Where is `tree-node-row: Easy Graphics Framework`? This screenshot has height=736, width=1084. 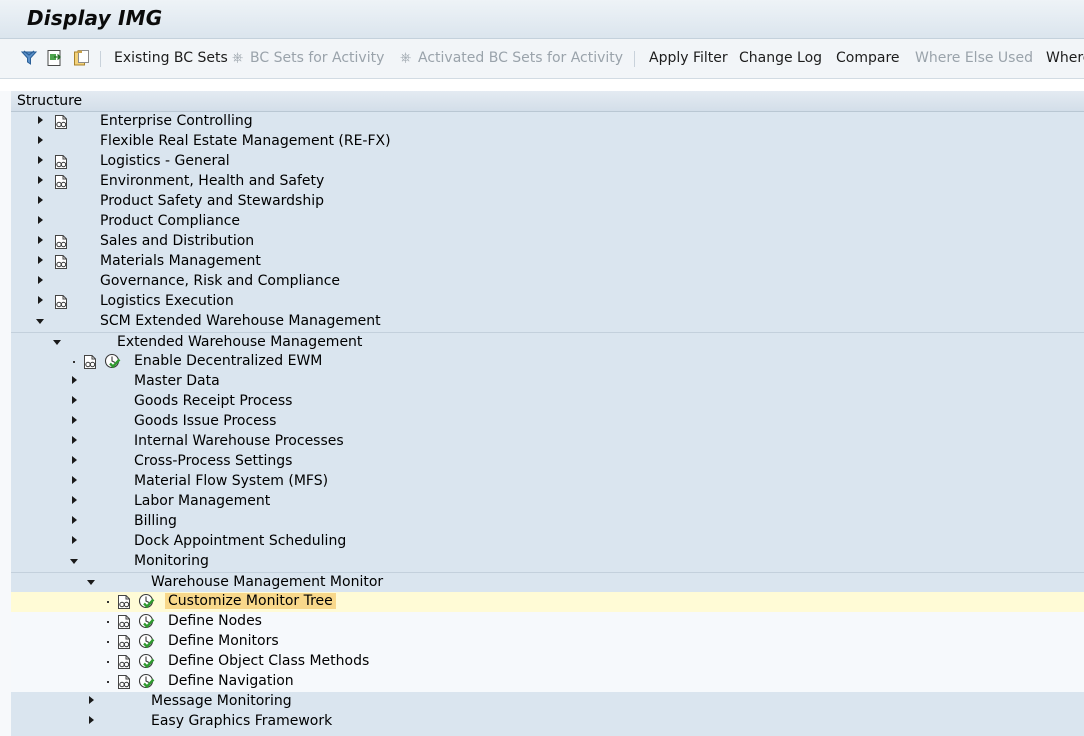
tree-node-row: Easy Graphics Framework is located at coordinates (547, 722).